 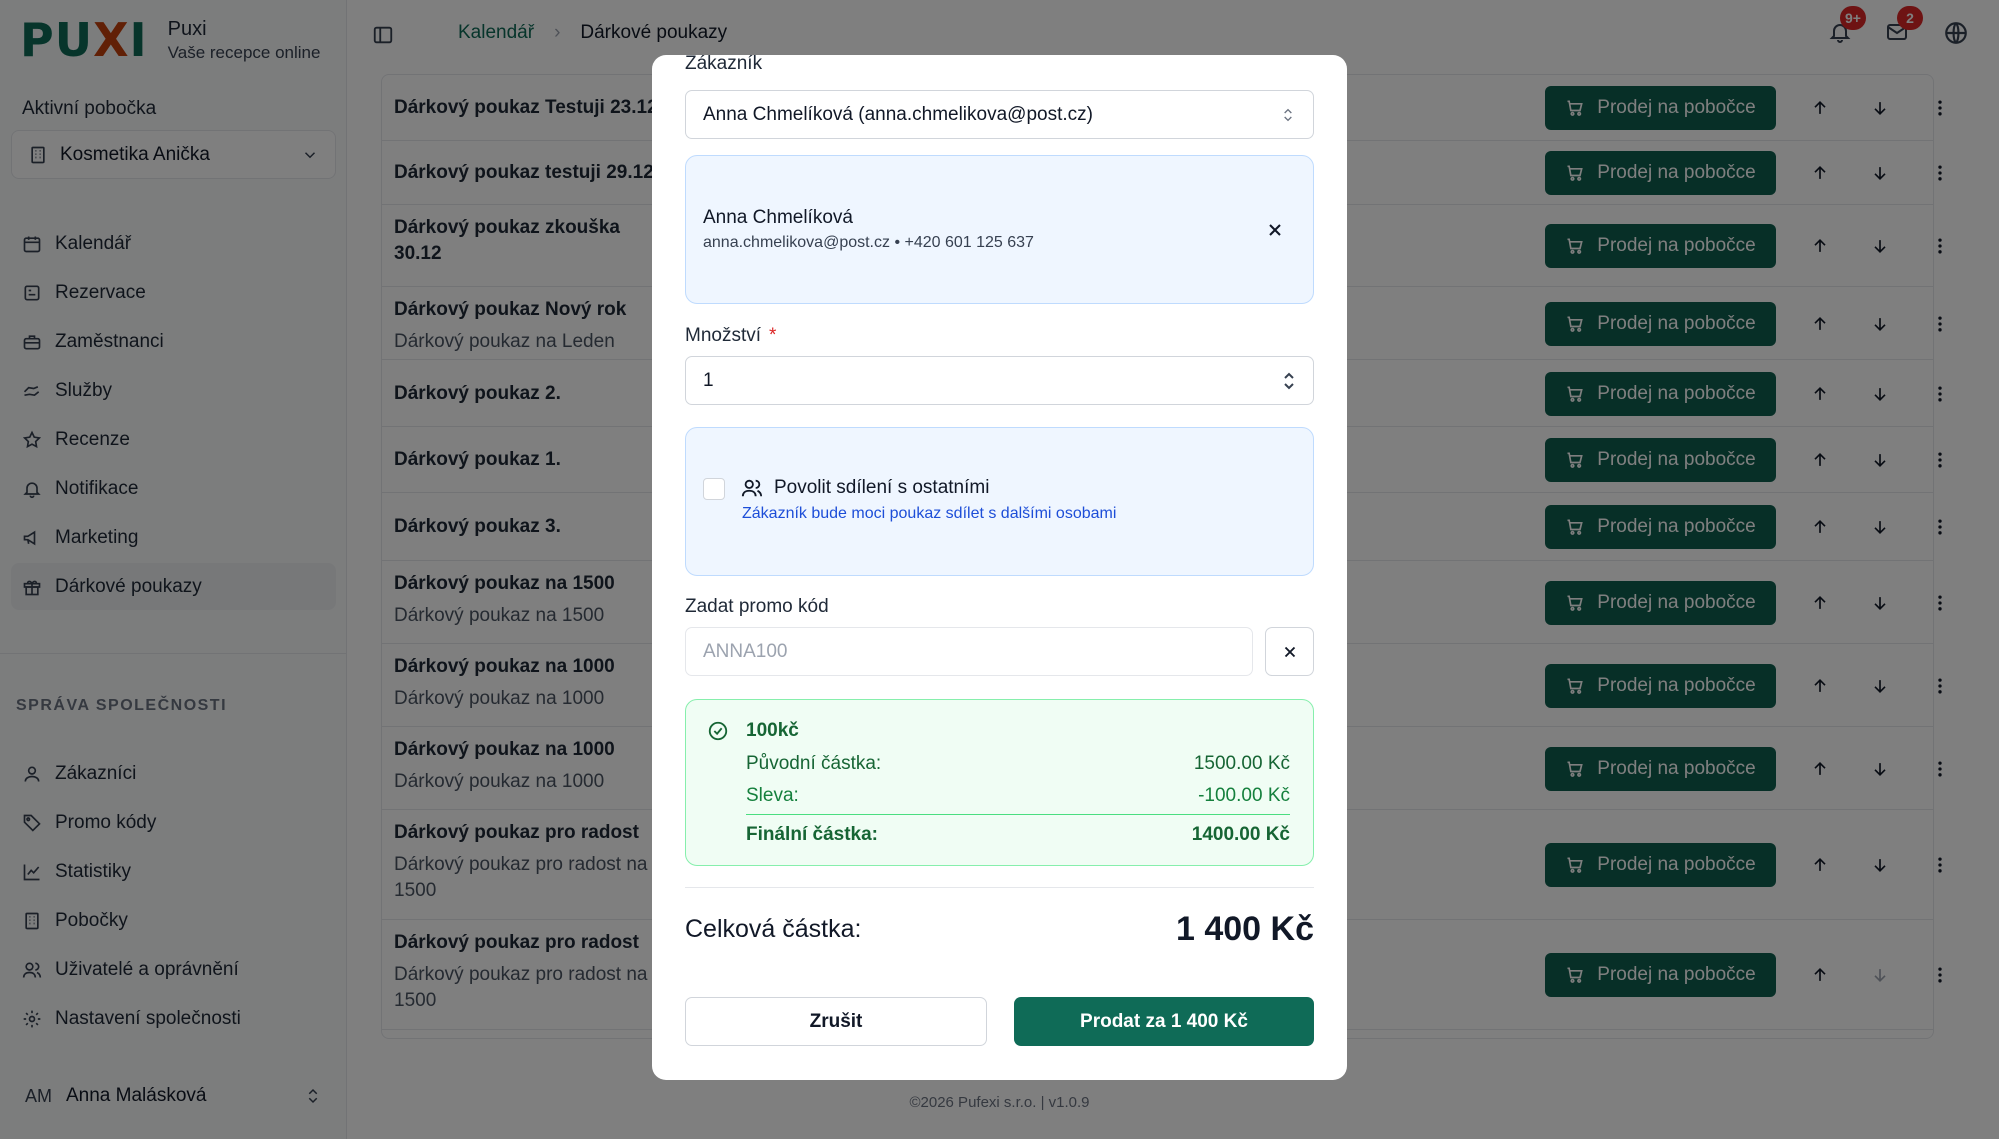 I want to click on cancel-button: Zrušit, so click(x=836, y=1021).